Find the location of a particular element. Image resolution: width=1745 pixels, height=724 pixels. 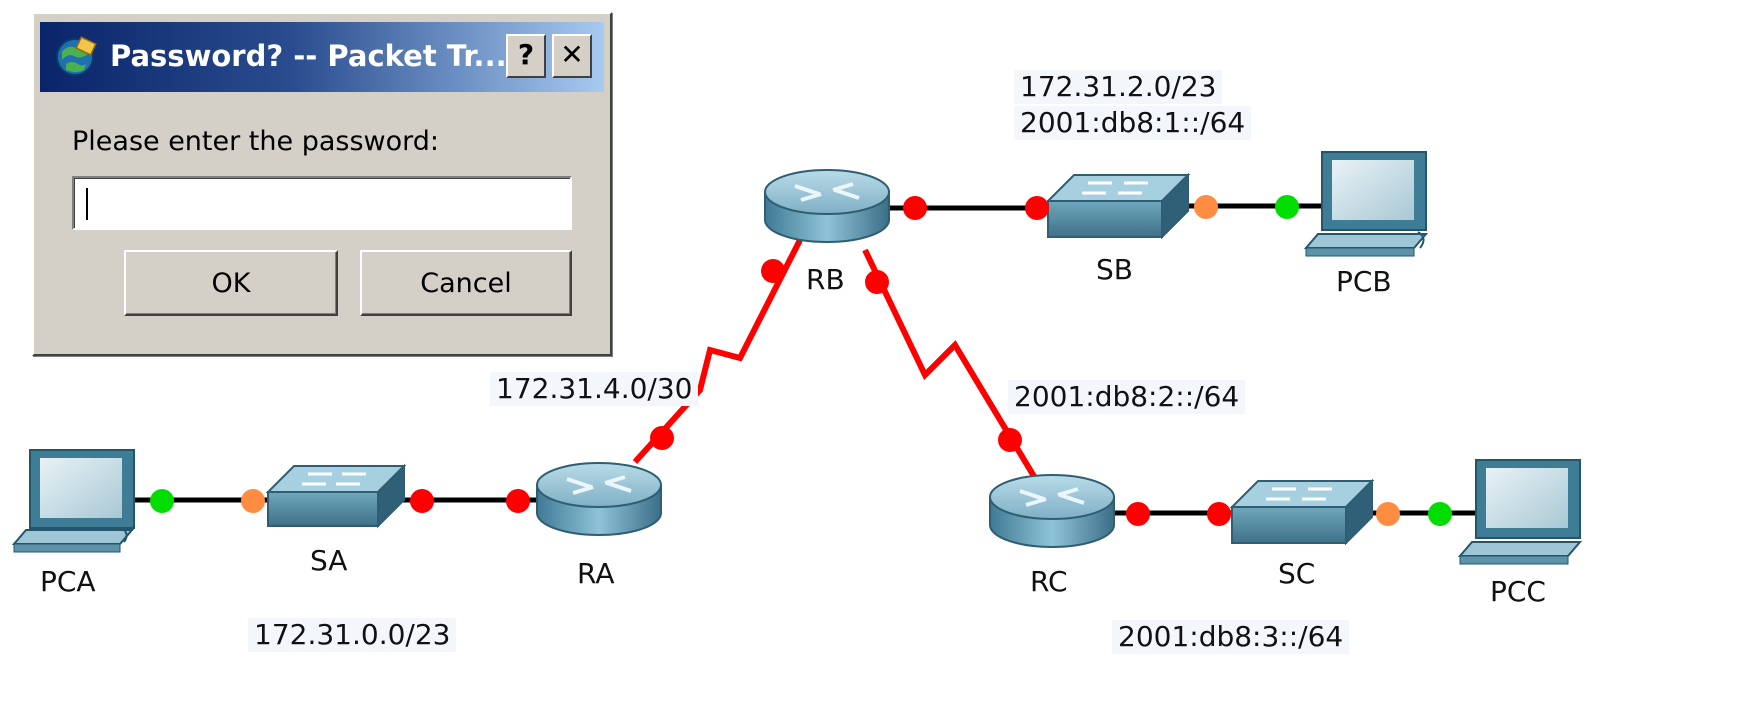

light-rb-serial-rc-down is located at coordinates (877, 282).